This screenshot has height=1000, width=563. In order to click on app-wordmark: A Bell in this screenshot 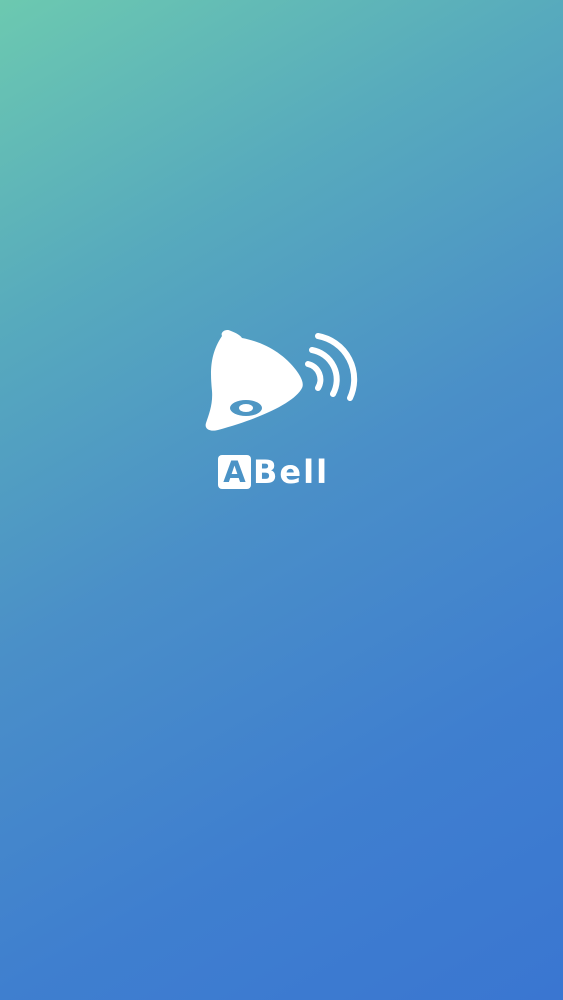, I will do `click(273, 472)`.